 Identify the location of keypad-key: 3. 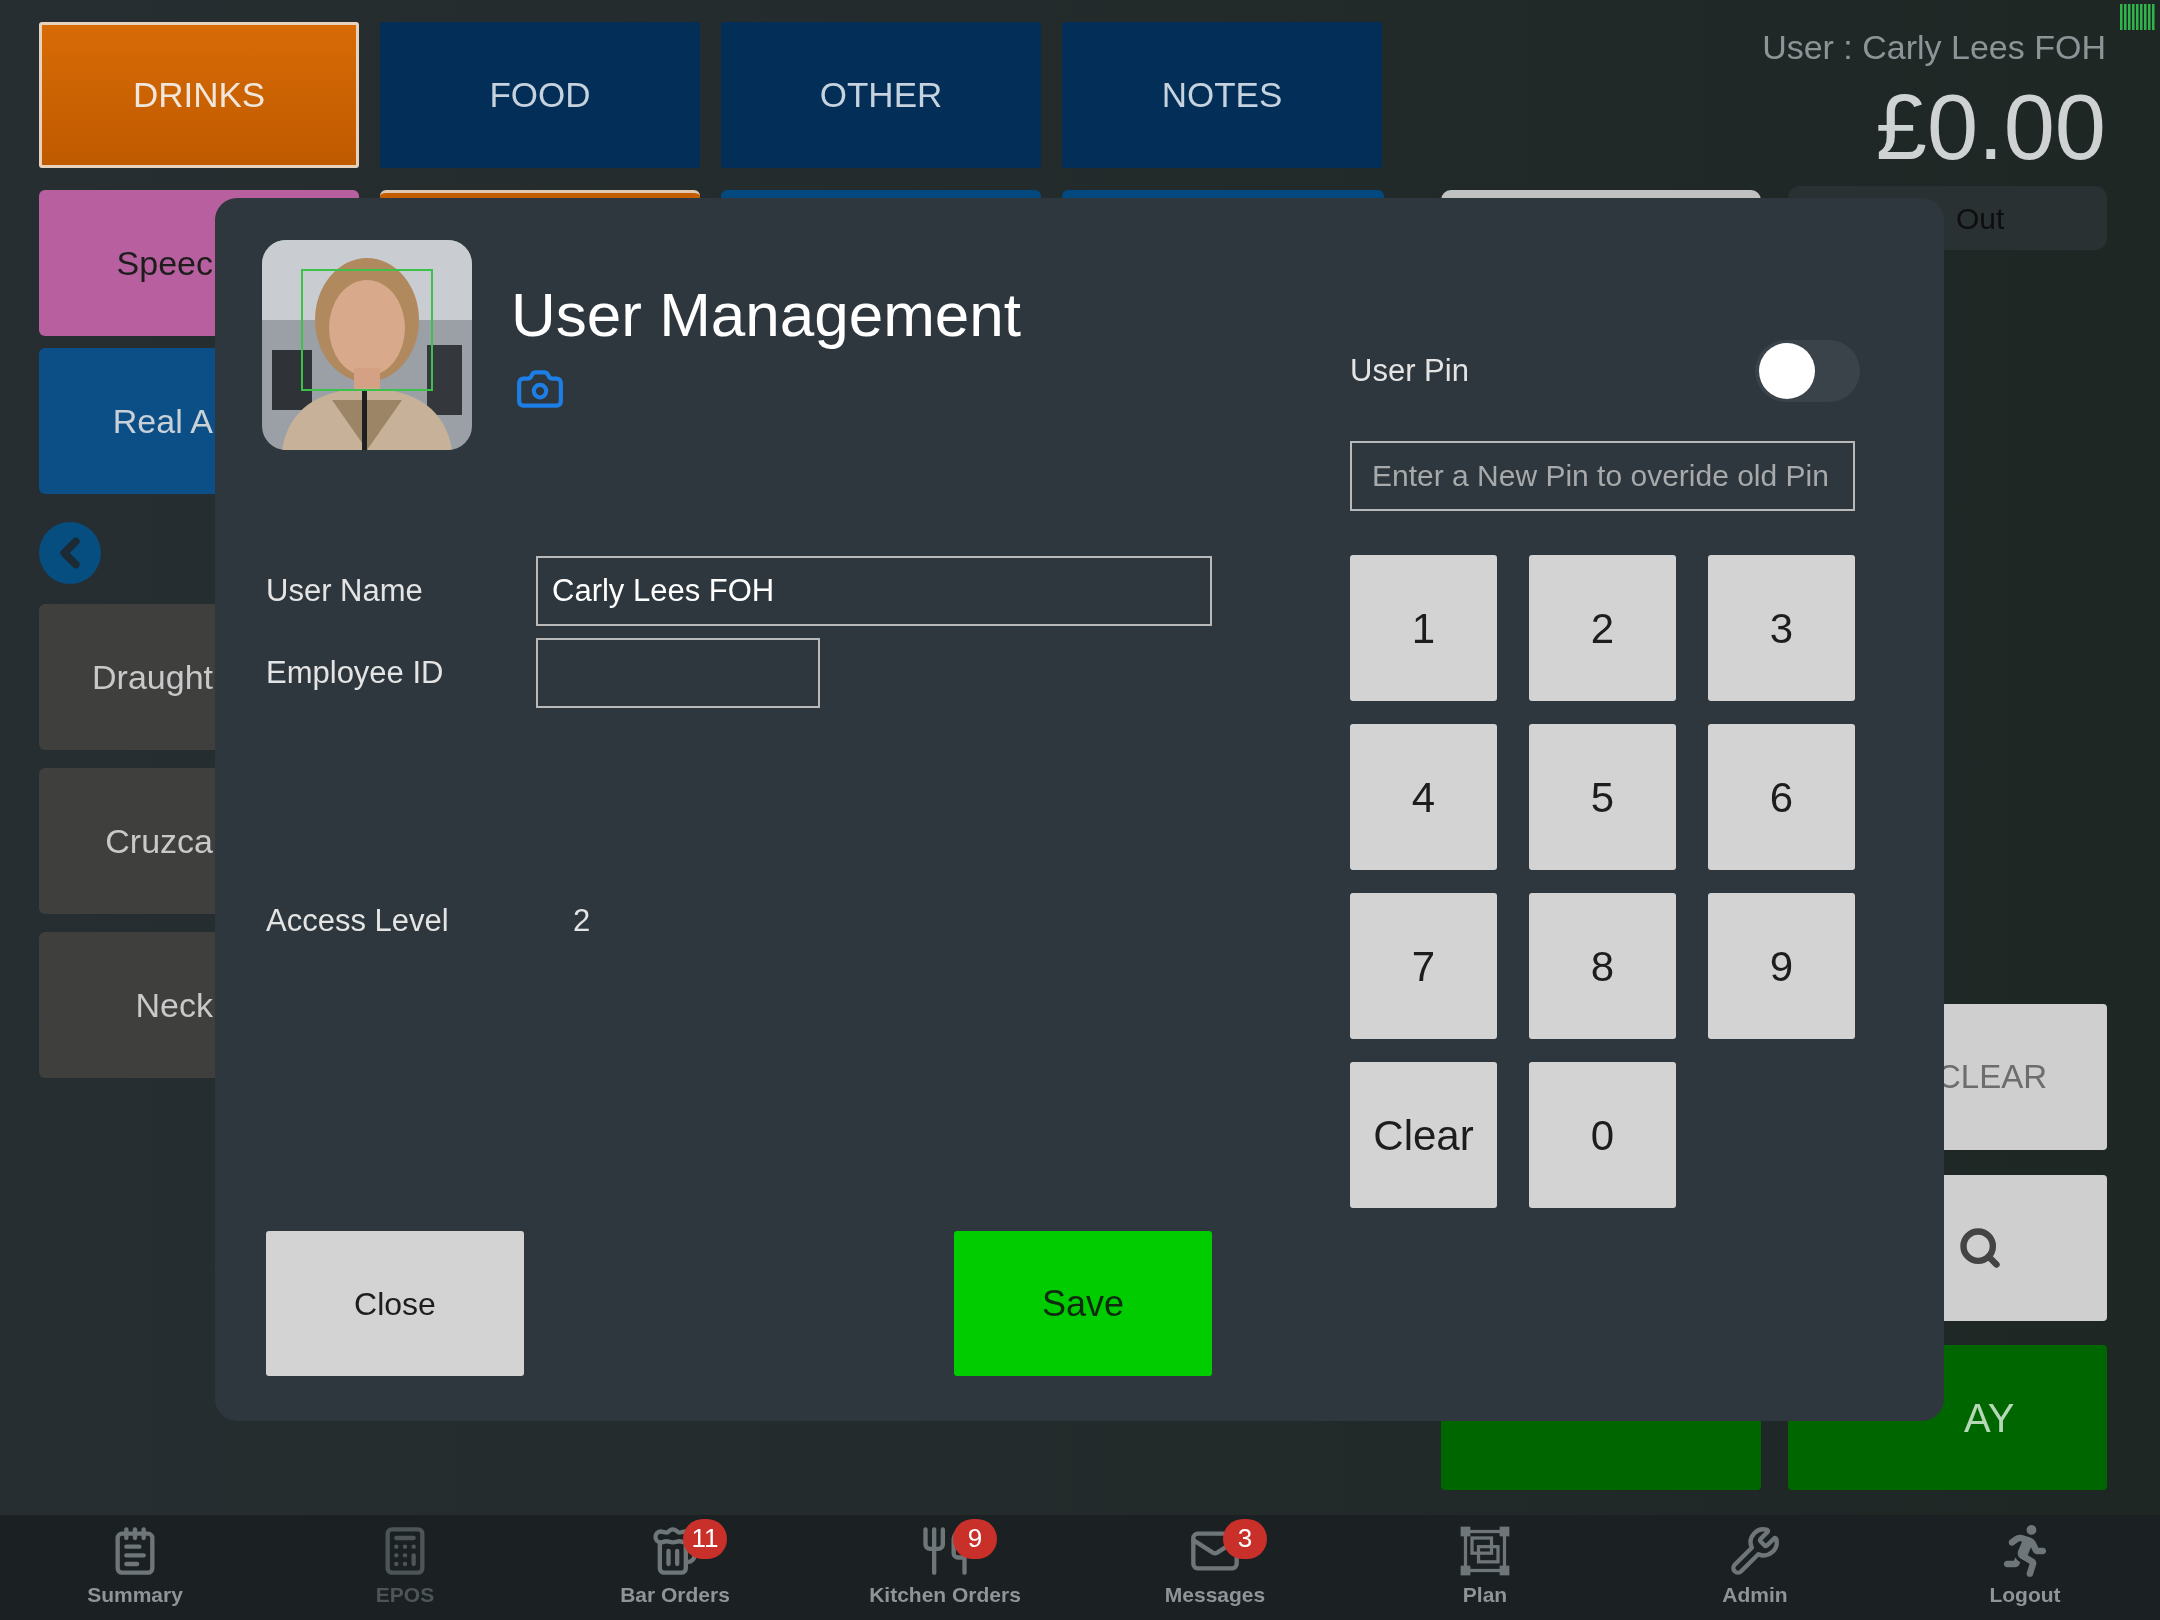
(1781, 628).